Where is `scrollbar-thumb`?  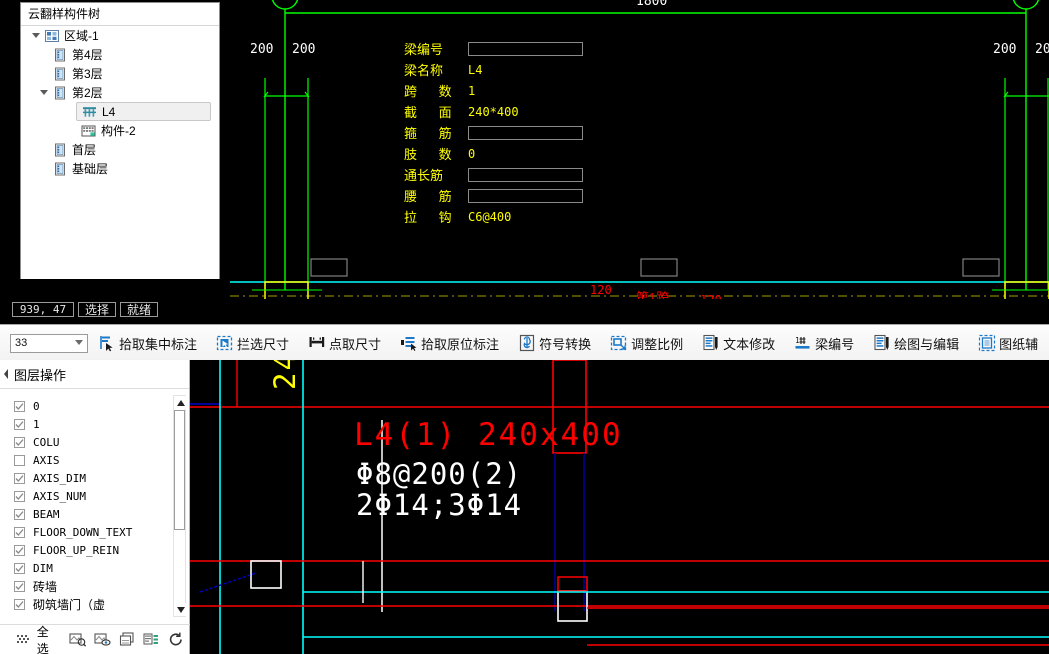
scrollbar-thumb is located at coordinates (179, 470).